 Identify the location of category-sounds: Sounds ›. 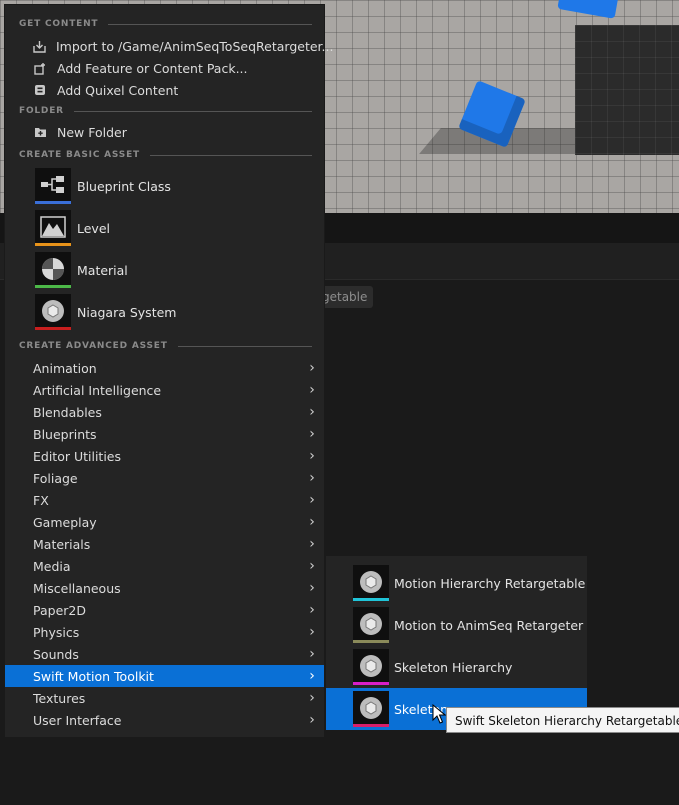
(164, 654).